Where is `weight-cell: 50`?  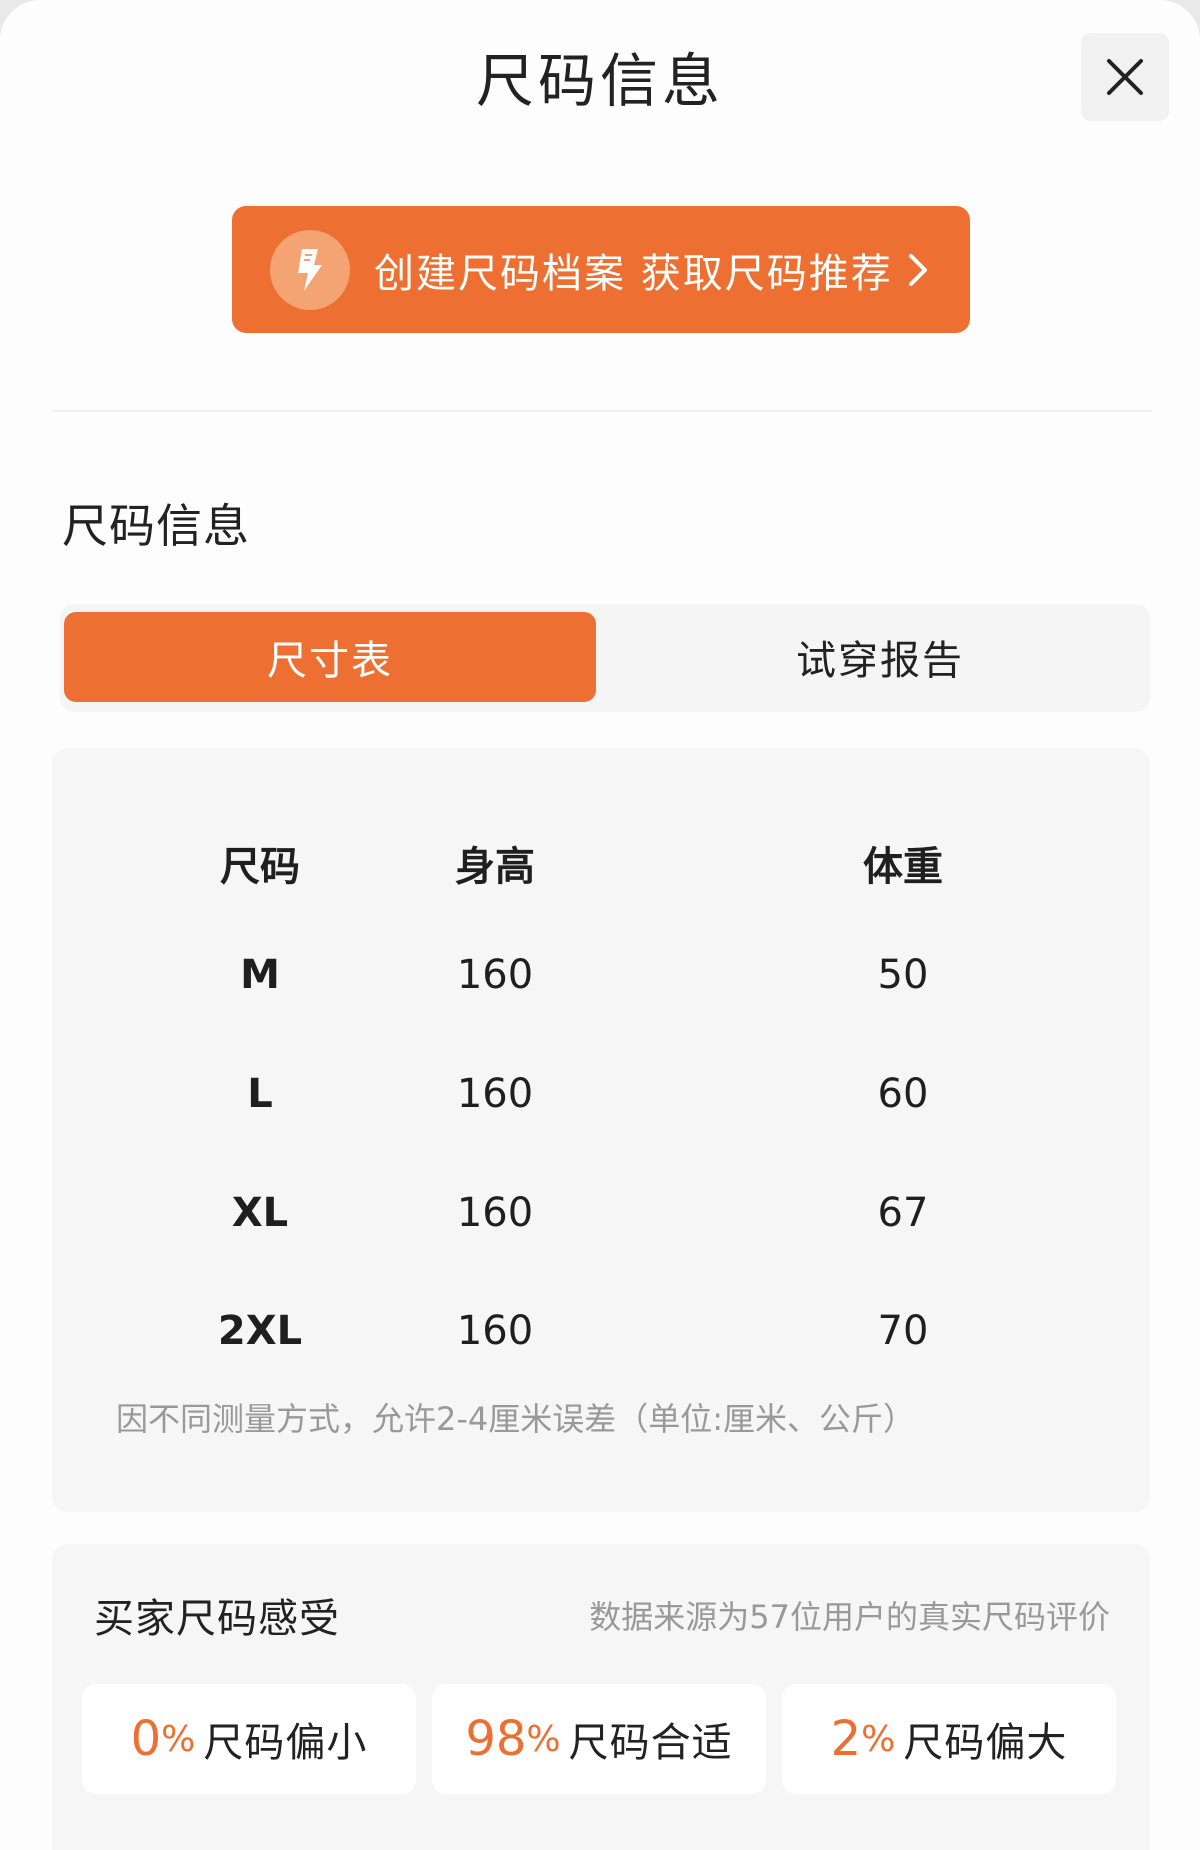 weight-cell: 50 is located at coordinates (903, 975).